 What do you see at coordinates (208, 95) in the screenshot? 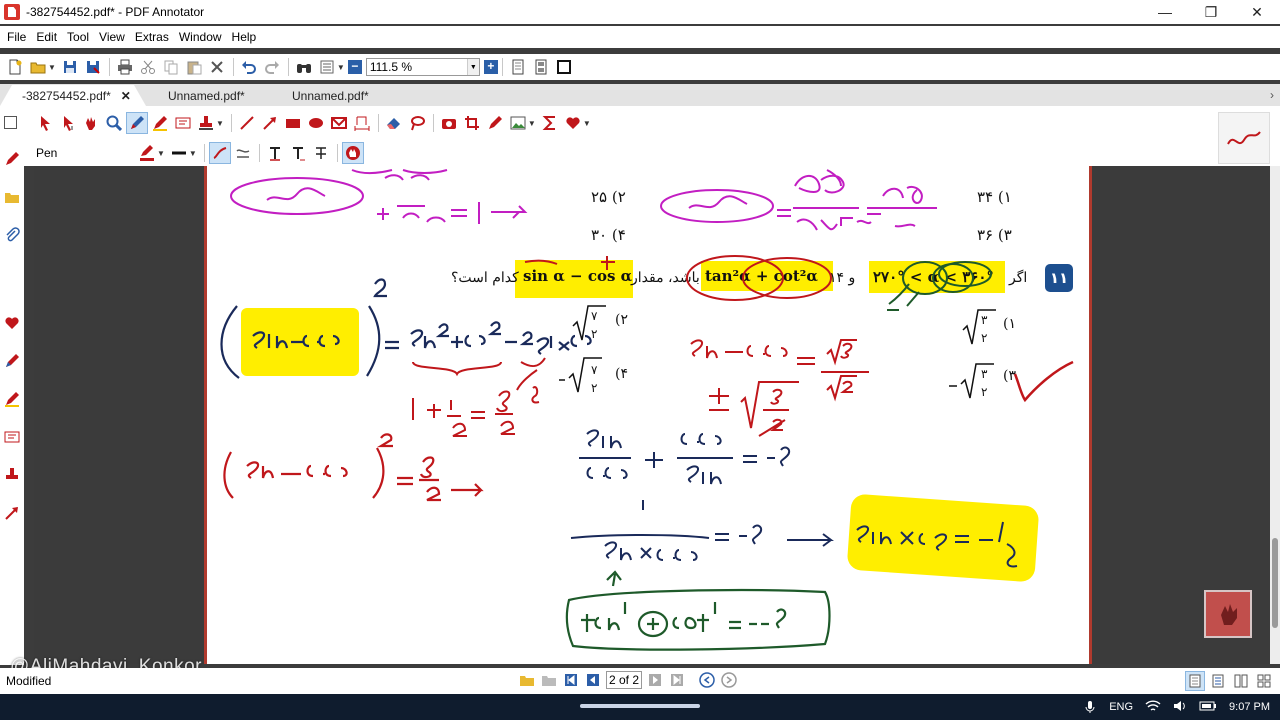
I see `tab-document-2: Unnamed.pdf*` at bounding box center [208, 95].